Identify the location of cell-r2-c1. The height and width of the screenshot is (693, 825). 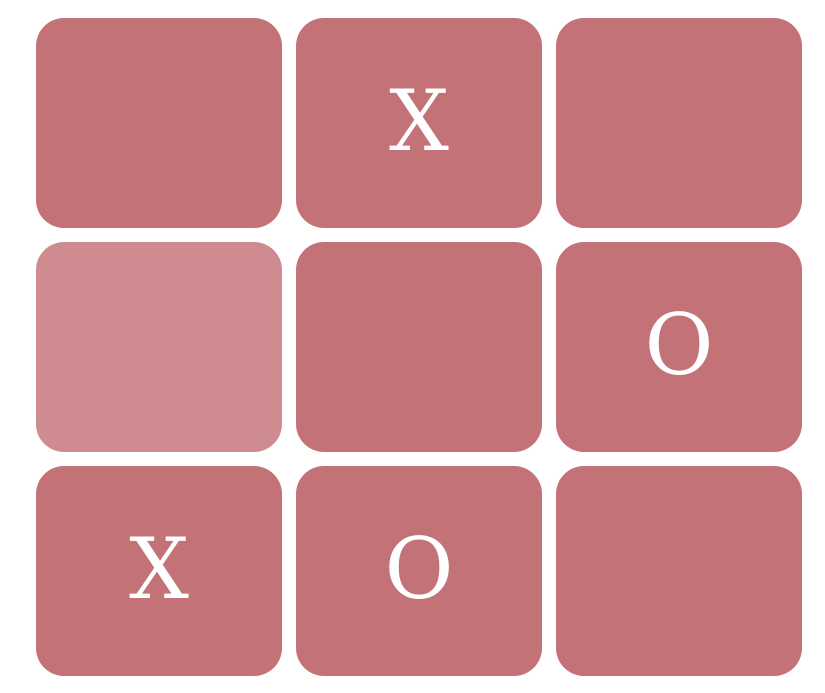
(159, 347).